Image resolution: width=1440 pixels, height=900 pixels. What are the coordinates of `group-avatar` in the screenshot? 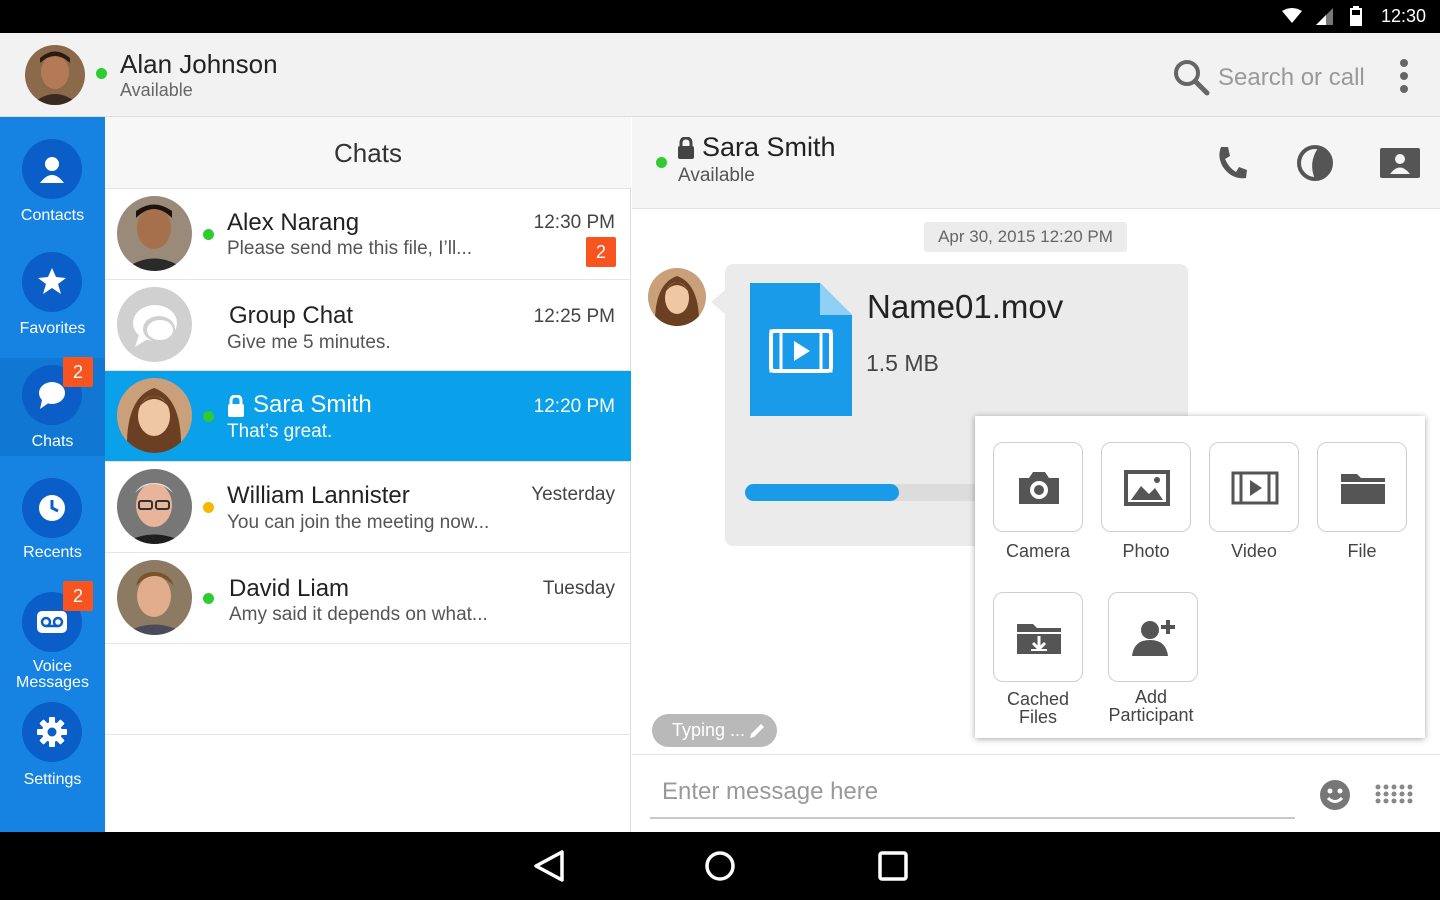 It's located at (154, 324).